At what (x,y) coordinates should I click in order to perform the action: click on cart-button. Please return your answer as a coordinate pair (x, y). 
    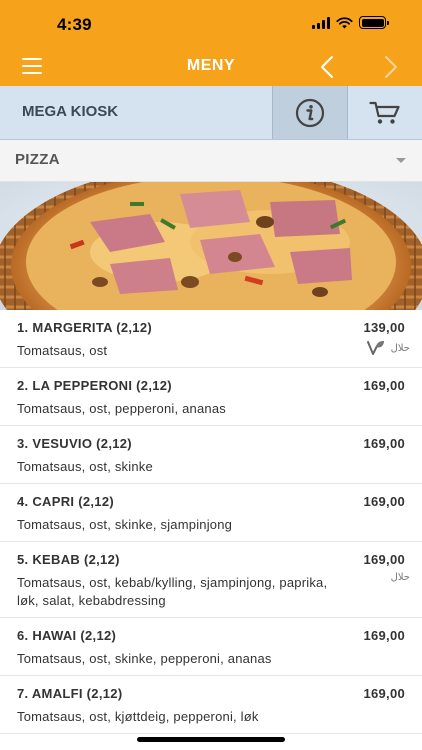
    Looking at the image, I should click on (385, 112).